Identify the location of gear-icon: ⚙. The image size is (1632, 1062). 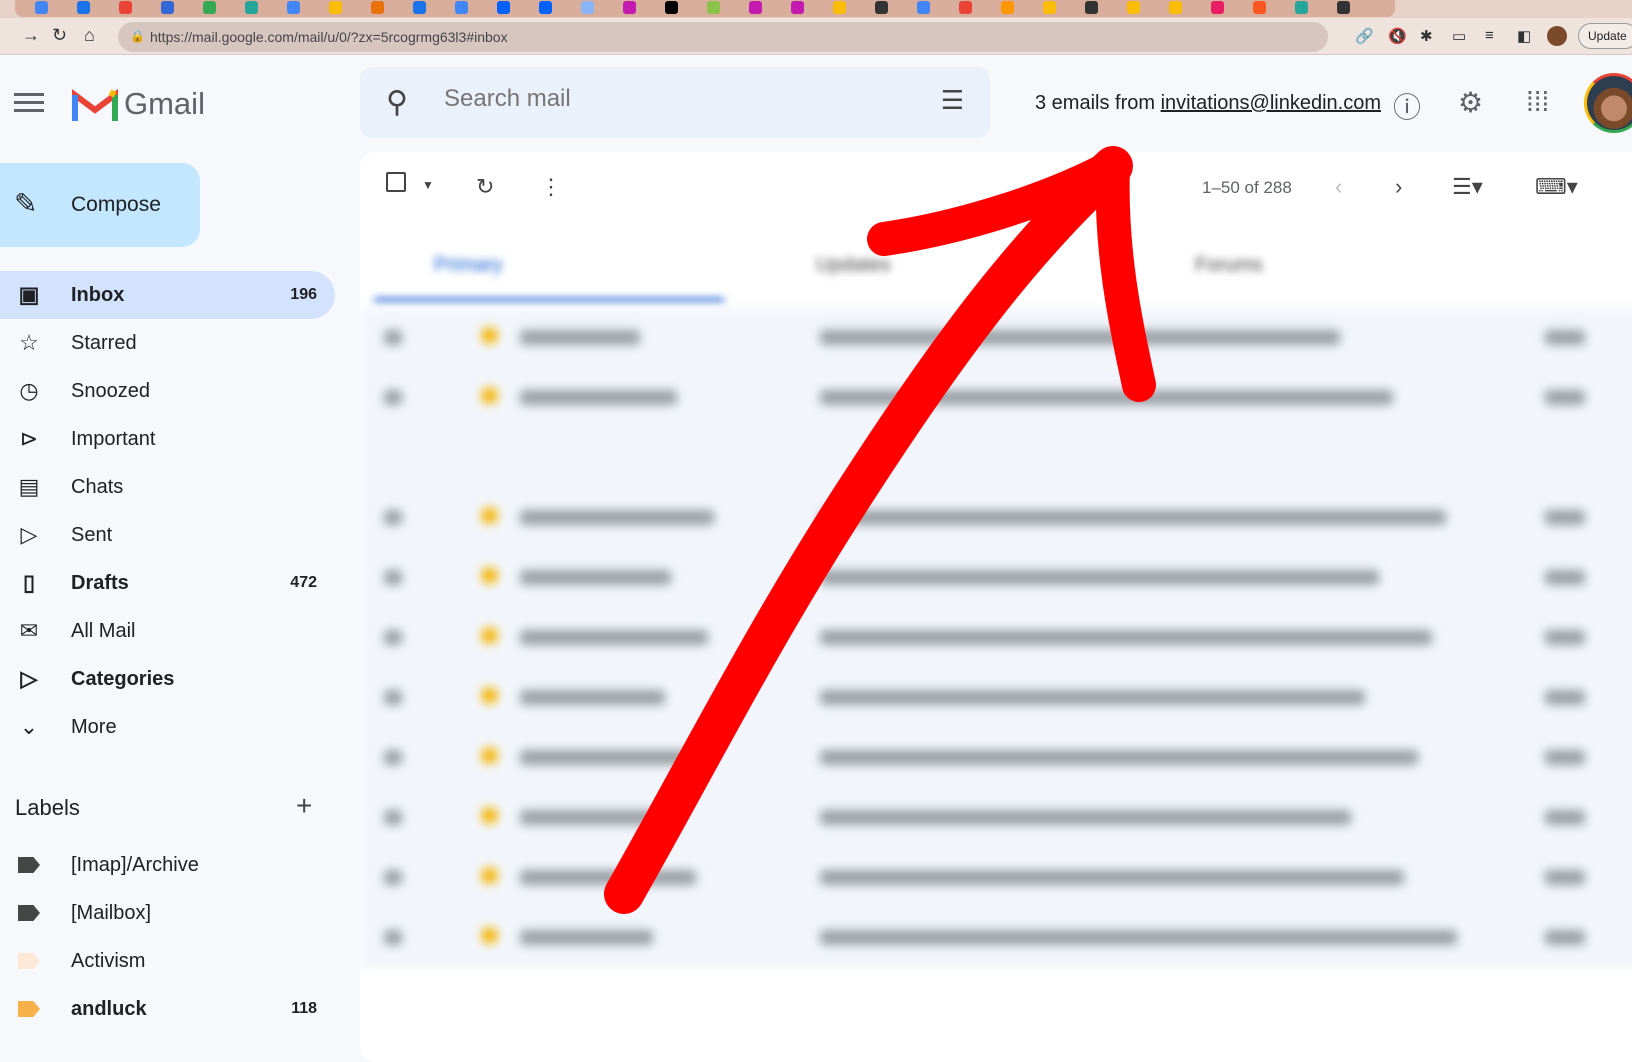
(1470, 102).